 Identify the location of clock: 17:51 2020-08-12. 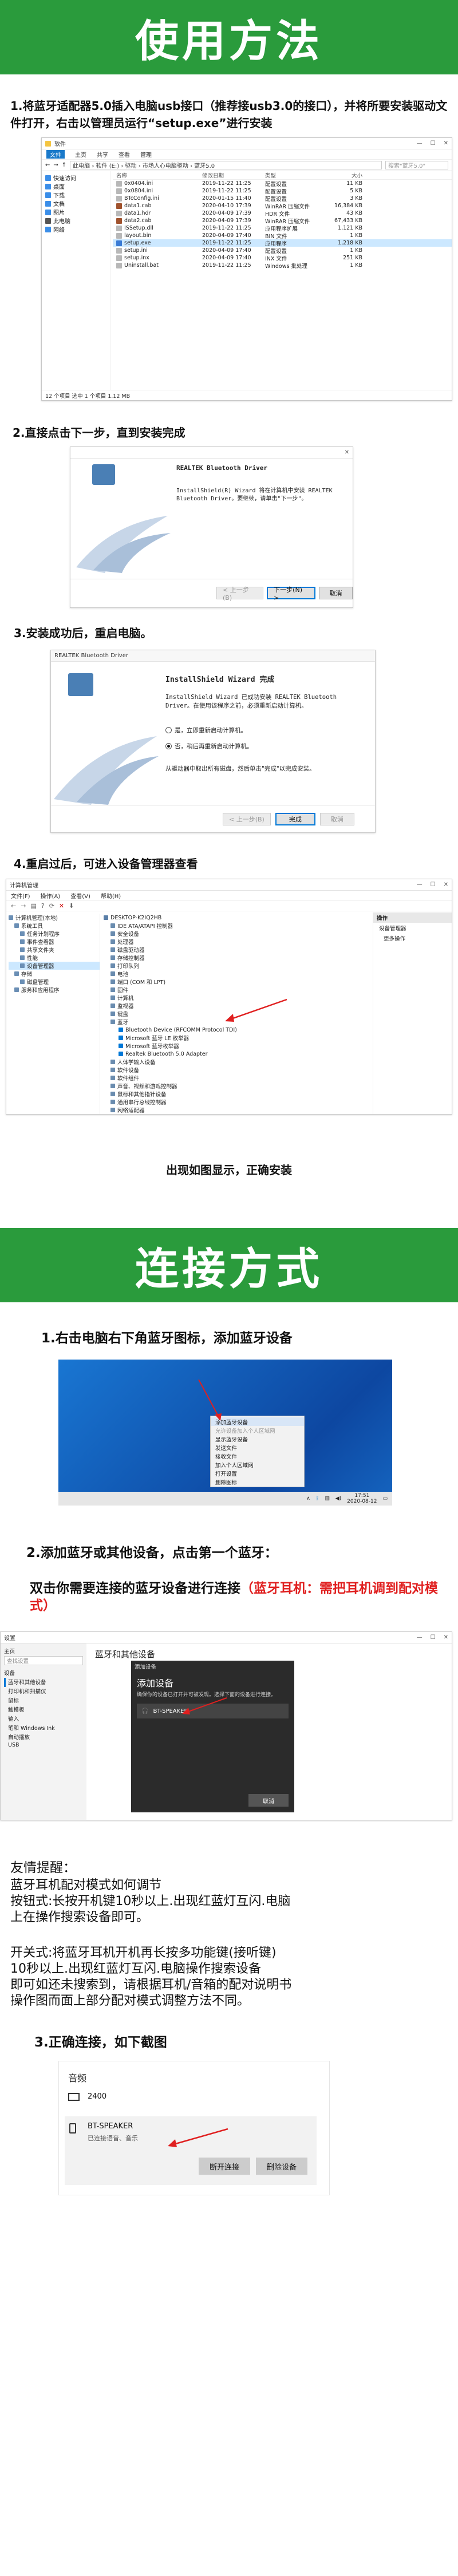
(362, 1498).